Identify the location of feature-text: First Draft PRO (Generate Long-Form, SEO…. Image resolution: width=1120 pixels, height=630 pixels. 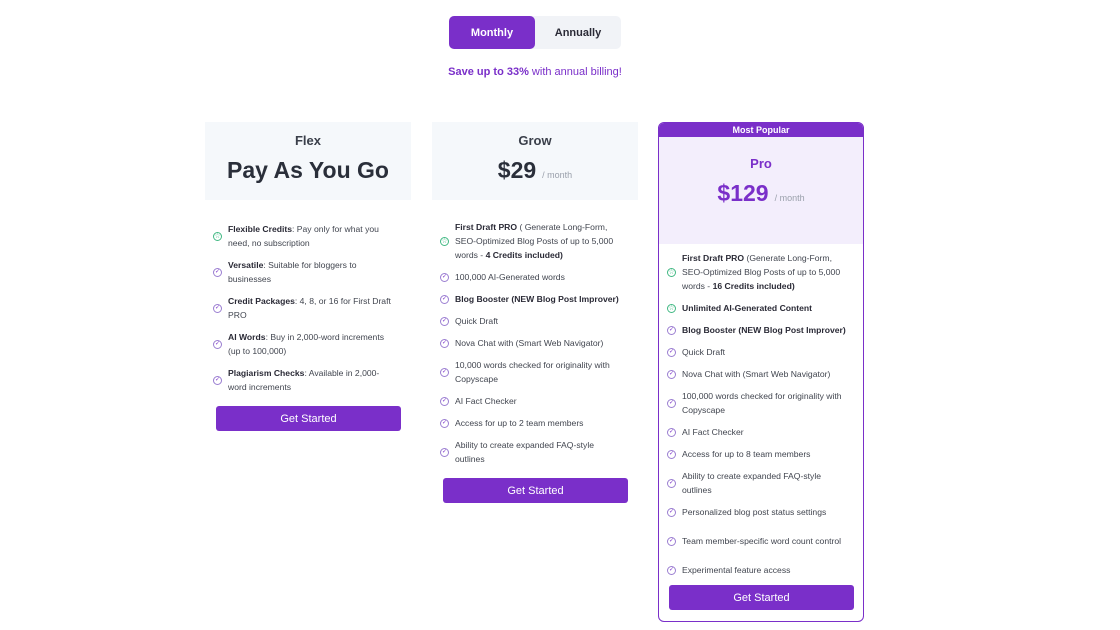
(764, 272).